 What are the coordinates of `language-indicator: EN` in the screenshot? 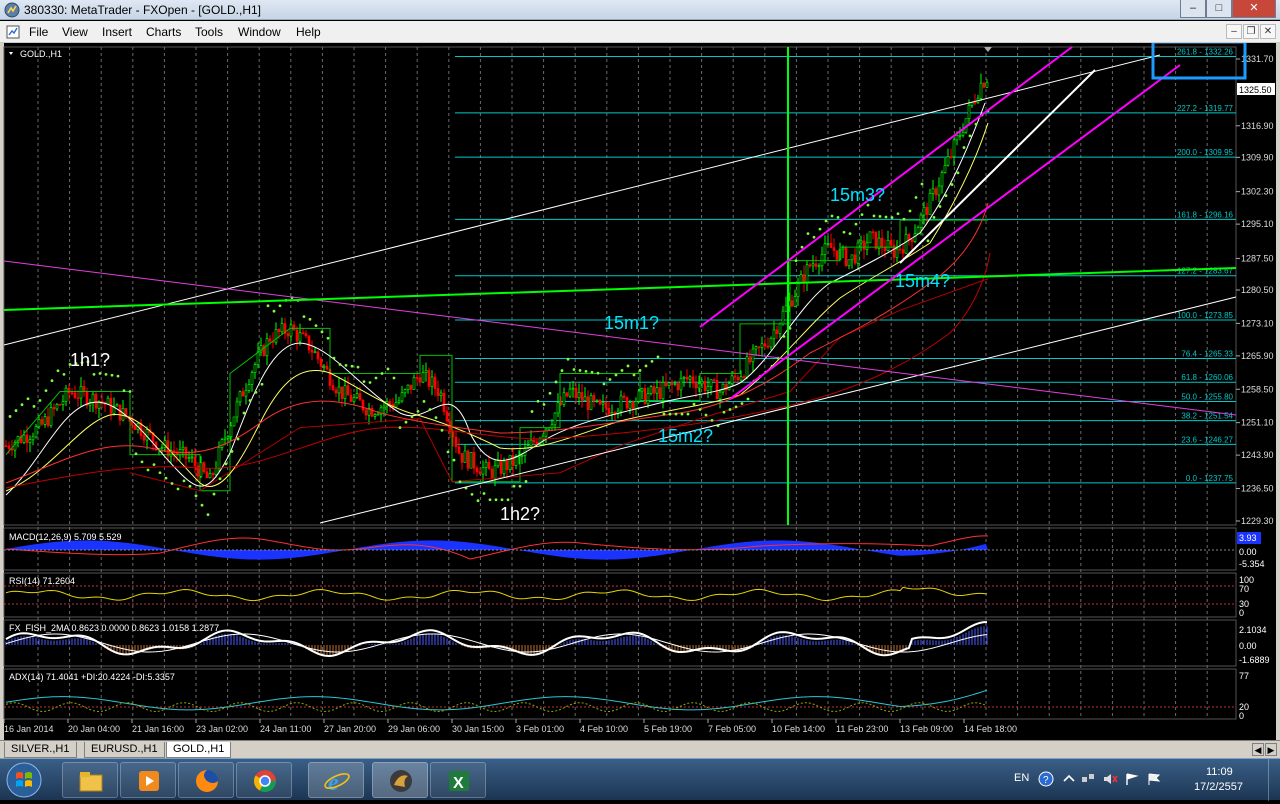 It's located at (1021, 778).